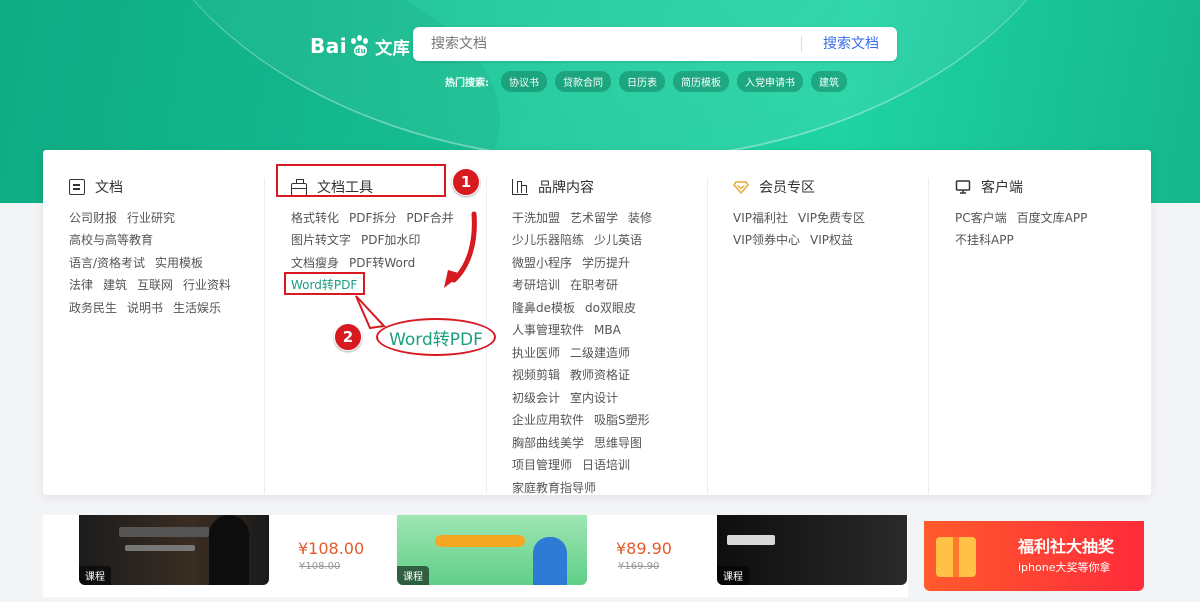  I want to click on menu-link: 说明书, so click(145, 307).